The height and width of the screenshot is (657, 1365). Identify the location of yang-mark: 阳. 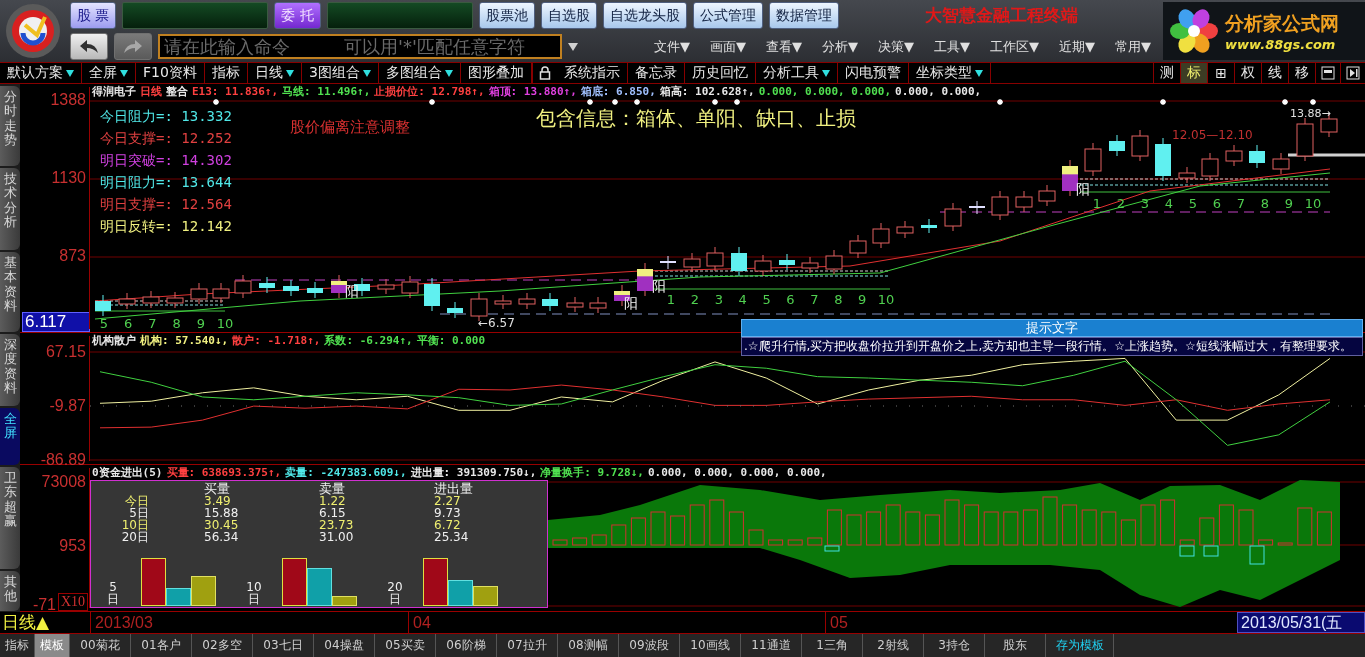
(1083, 189).